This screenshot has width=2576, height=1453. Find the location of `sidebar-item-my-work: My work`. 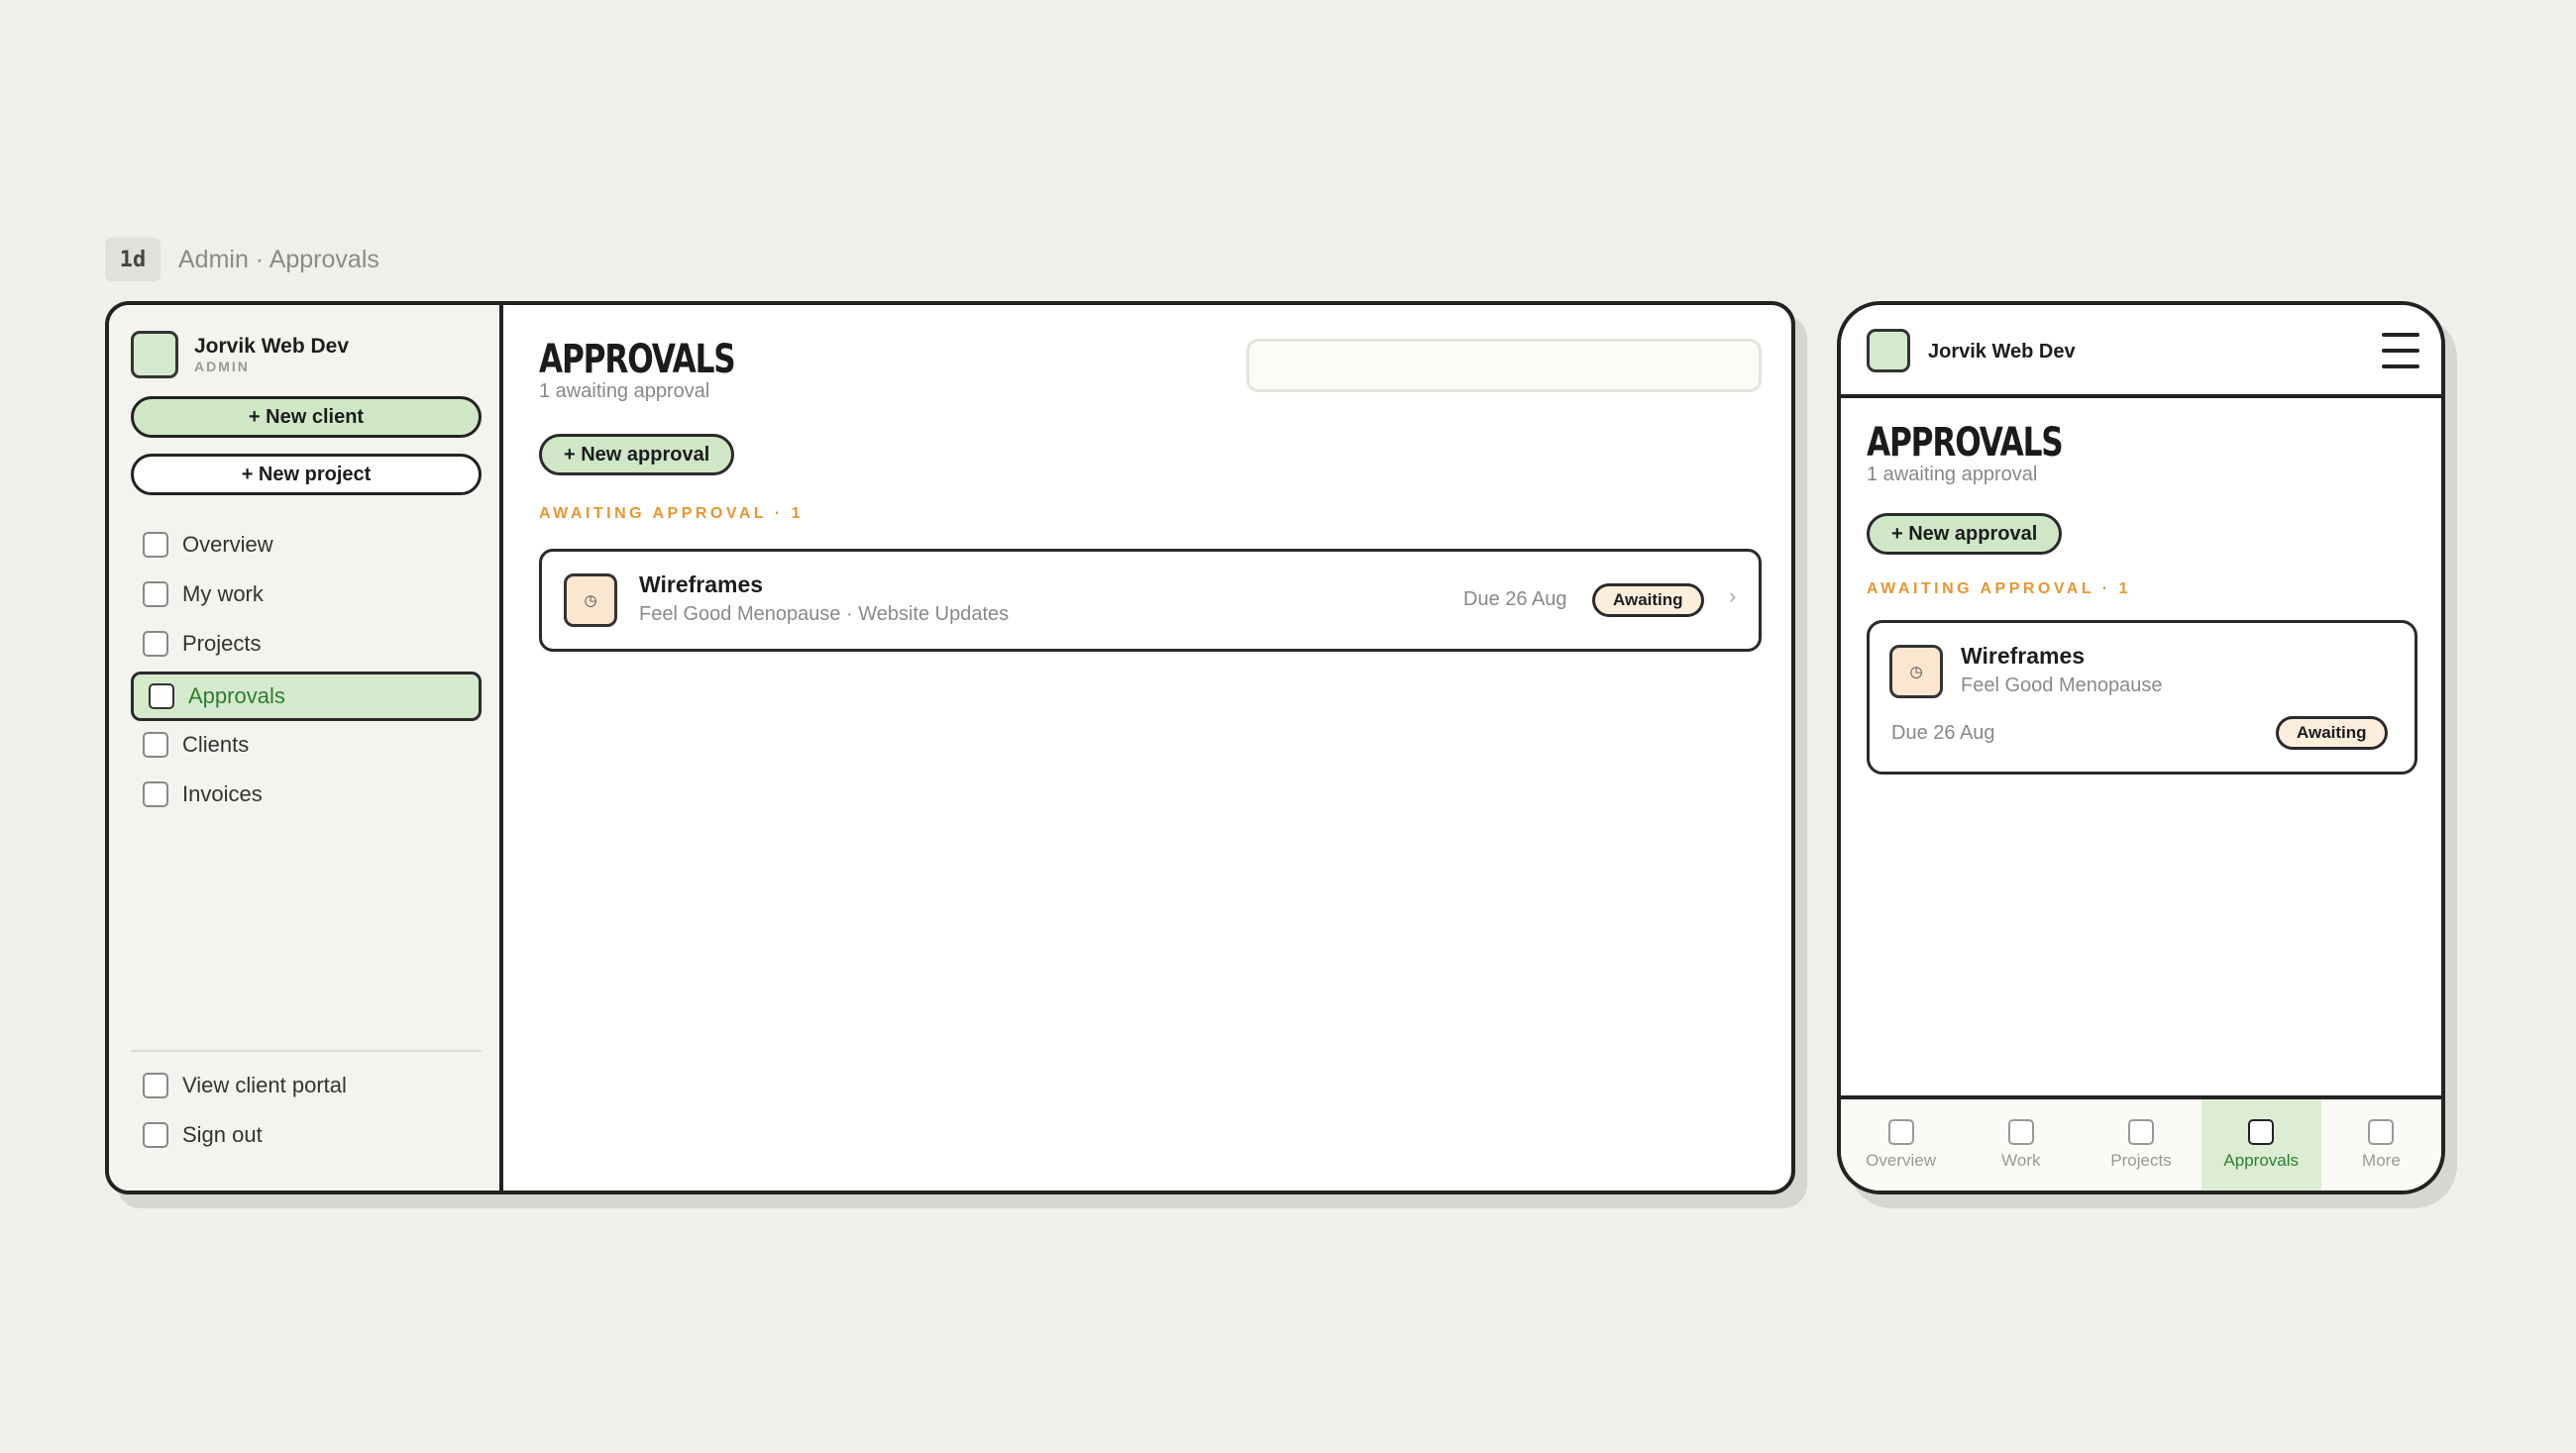

sidebar-item-my-work: My work is located at coordinates (307, 594).